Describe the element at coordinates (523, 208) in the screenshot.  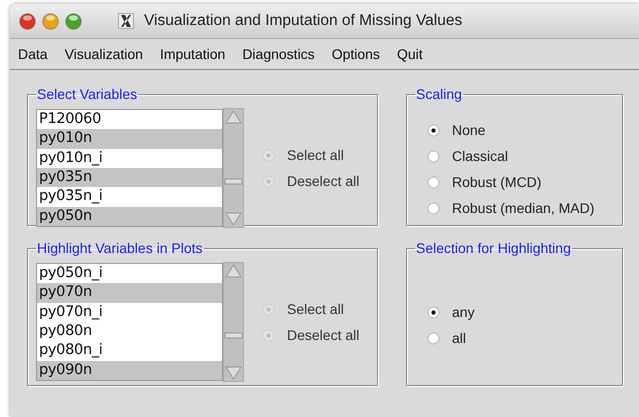
I see `option-label: Robust (median, MAD)` at that location.